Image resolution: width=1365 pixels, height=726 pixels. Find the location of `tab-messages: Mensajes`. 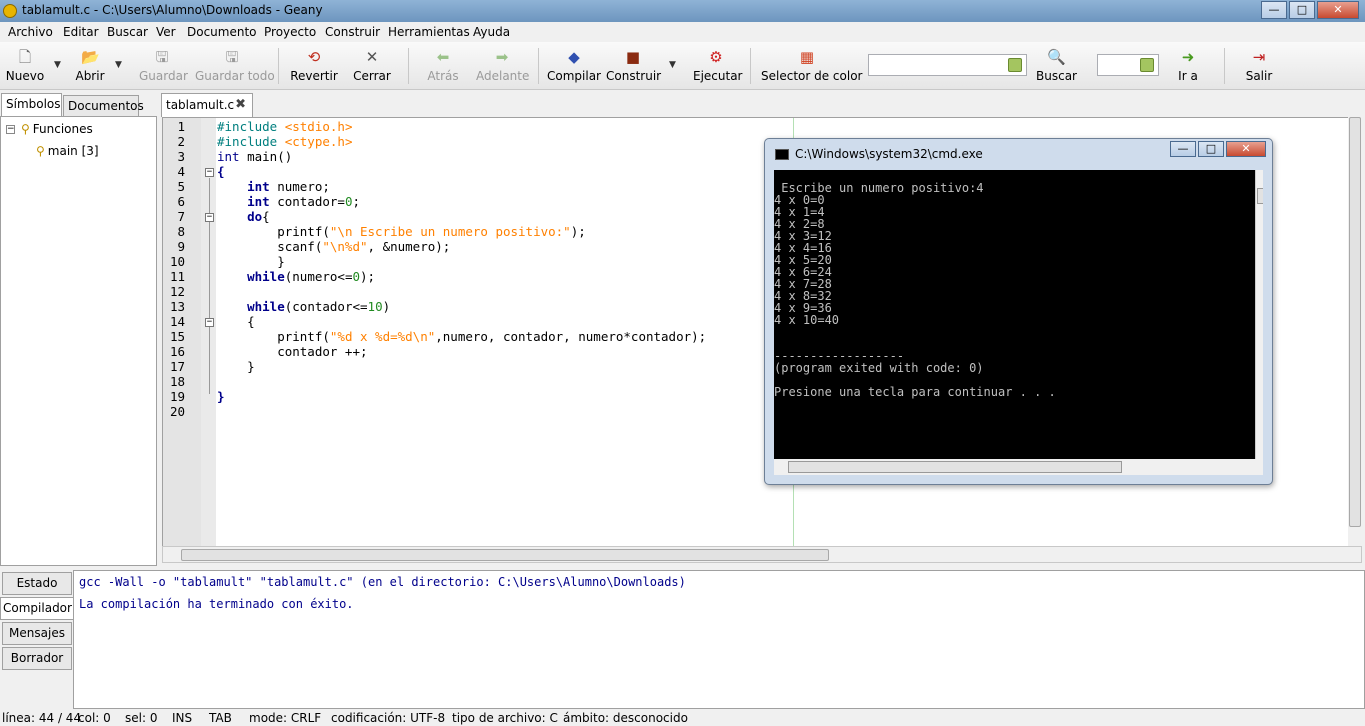

tab-messages: Mensajes is located at coordinates (37, 633).